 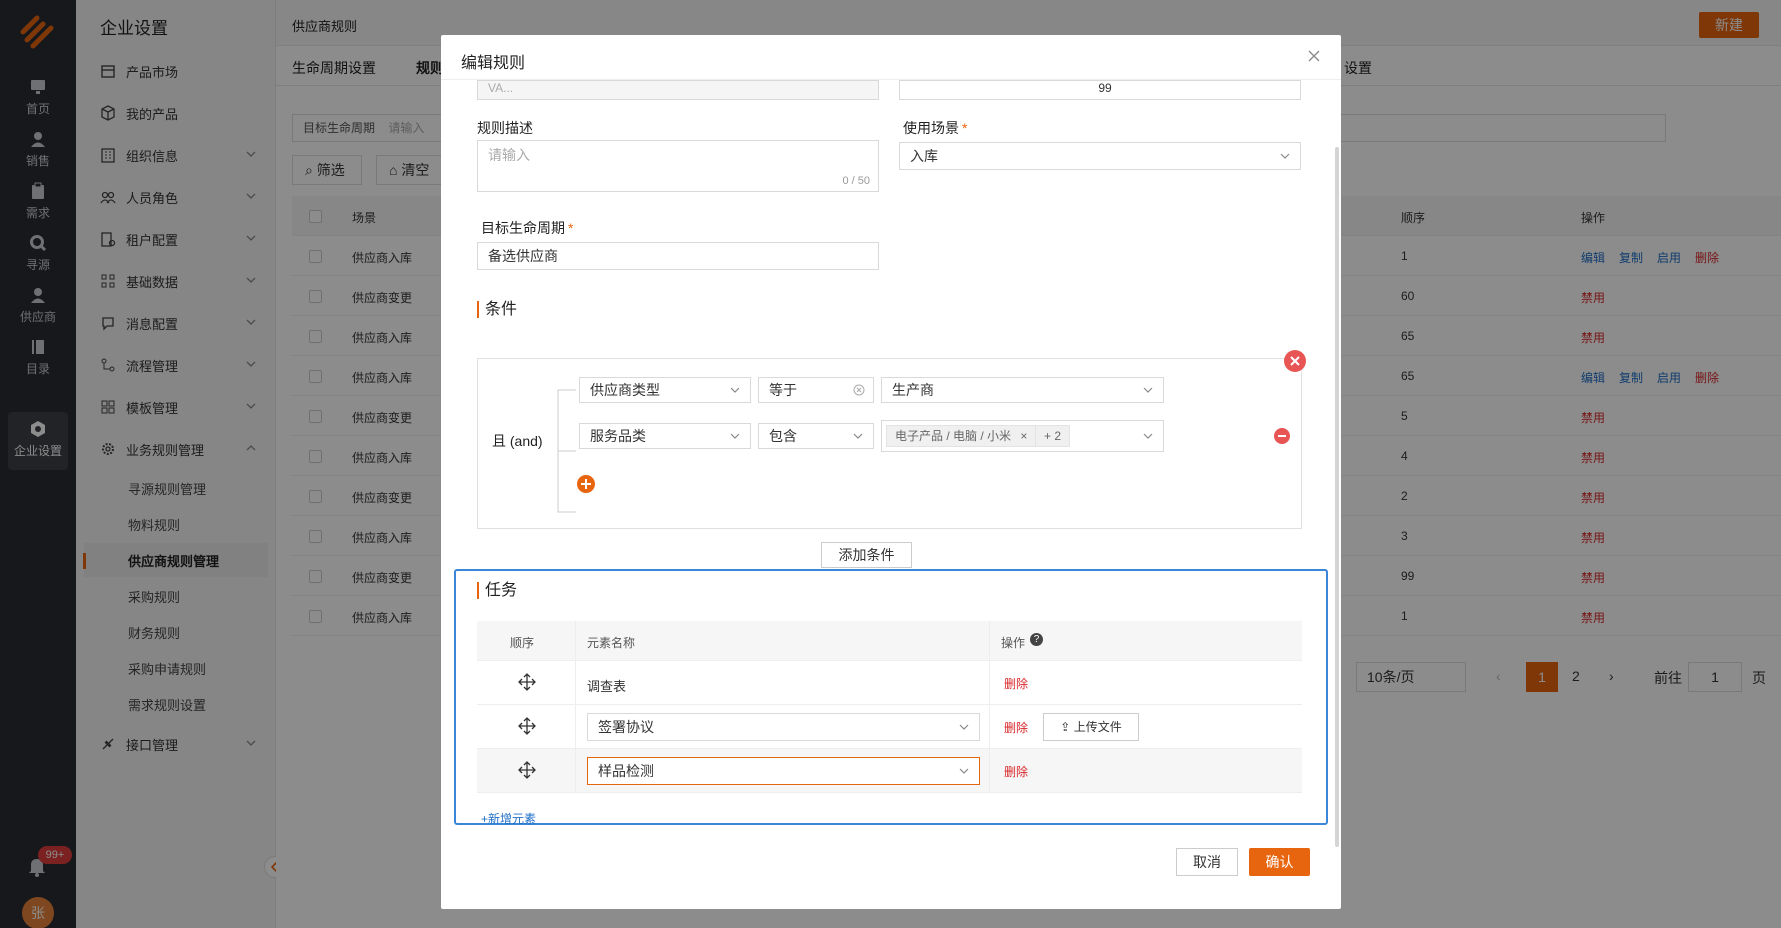 What do you see at coordinates (1022, 390) in the screenshot?
I see `condition-value-select: 生产商` at bounding box center [1022, 390].